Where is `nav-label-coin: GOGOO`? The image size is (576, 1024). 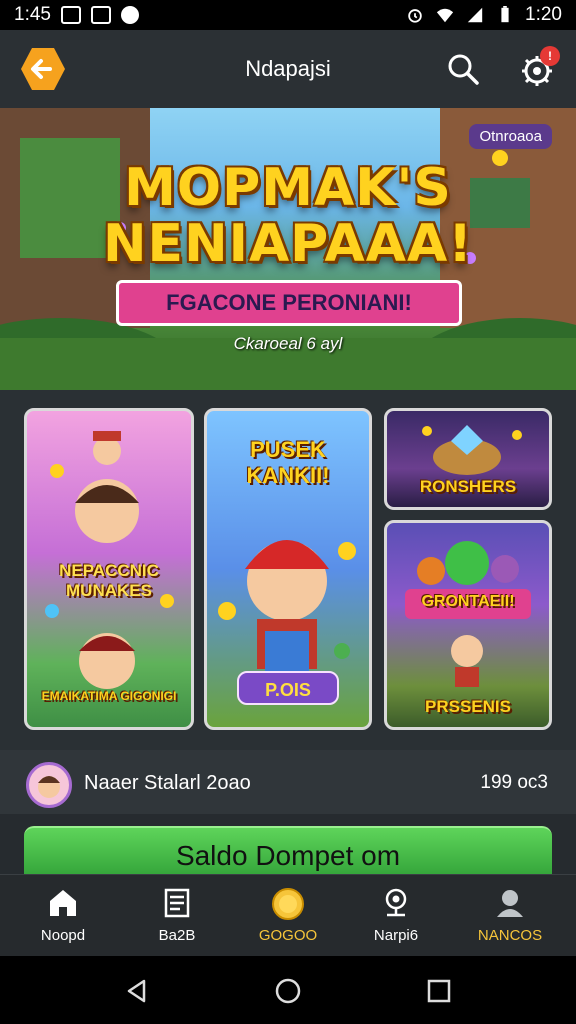 nav-label-coin: GOGOO is located at coordinates (288, 935).